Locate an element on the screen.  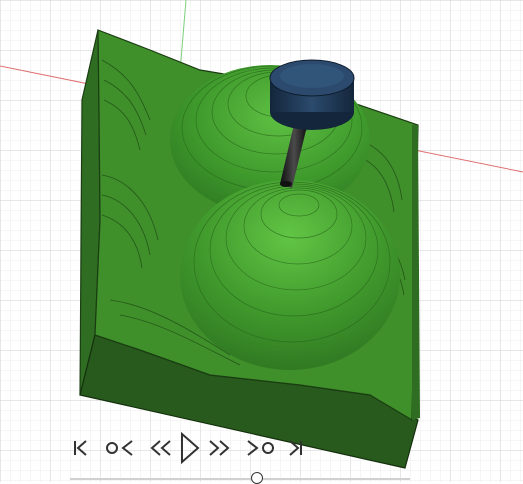
next-operation-icon is located at coordinates (260, 448).